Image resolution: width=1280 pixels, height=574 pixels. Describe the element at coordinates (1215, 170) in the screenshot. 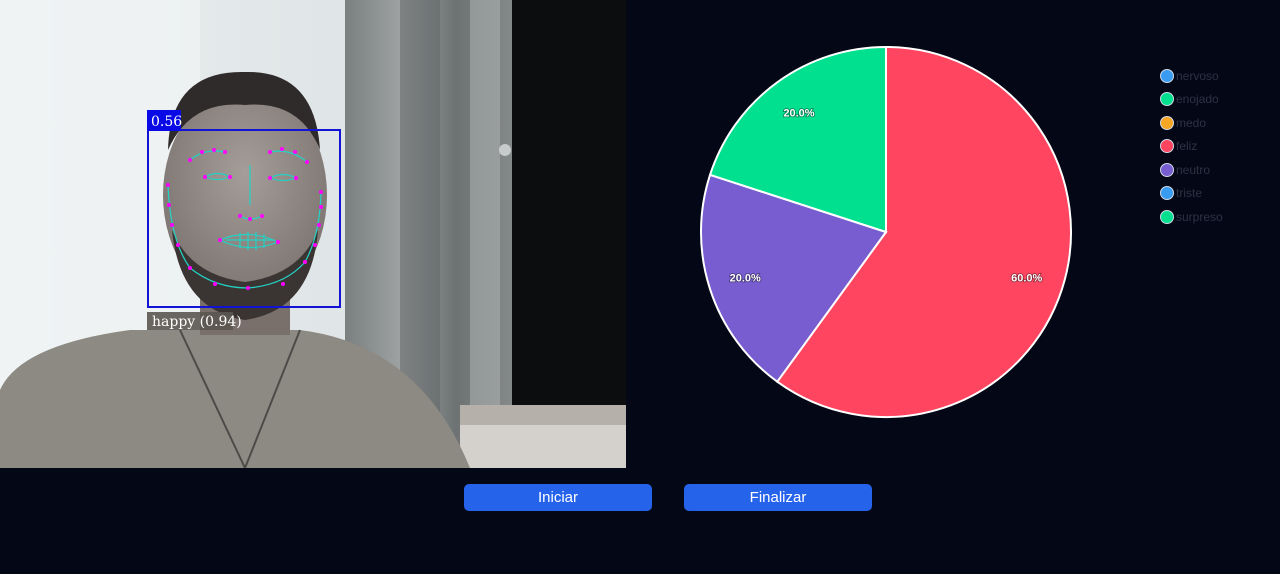

I see `legend-item-neutro: neutro` at that location.